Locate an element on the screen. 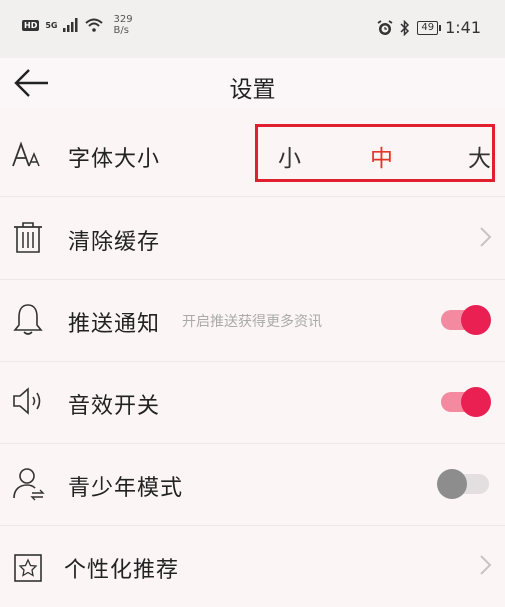  trash-icon is located at coordinates (28, 237).